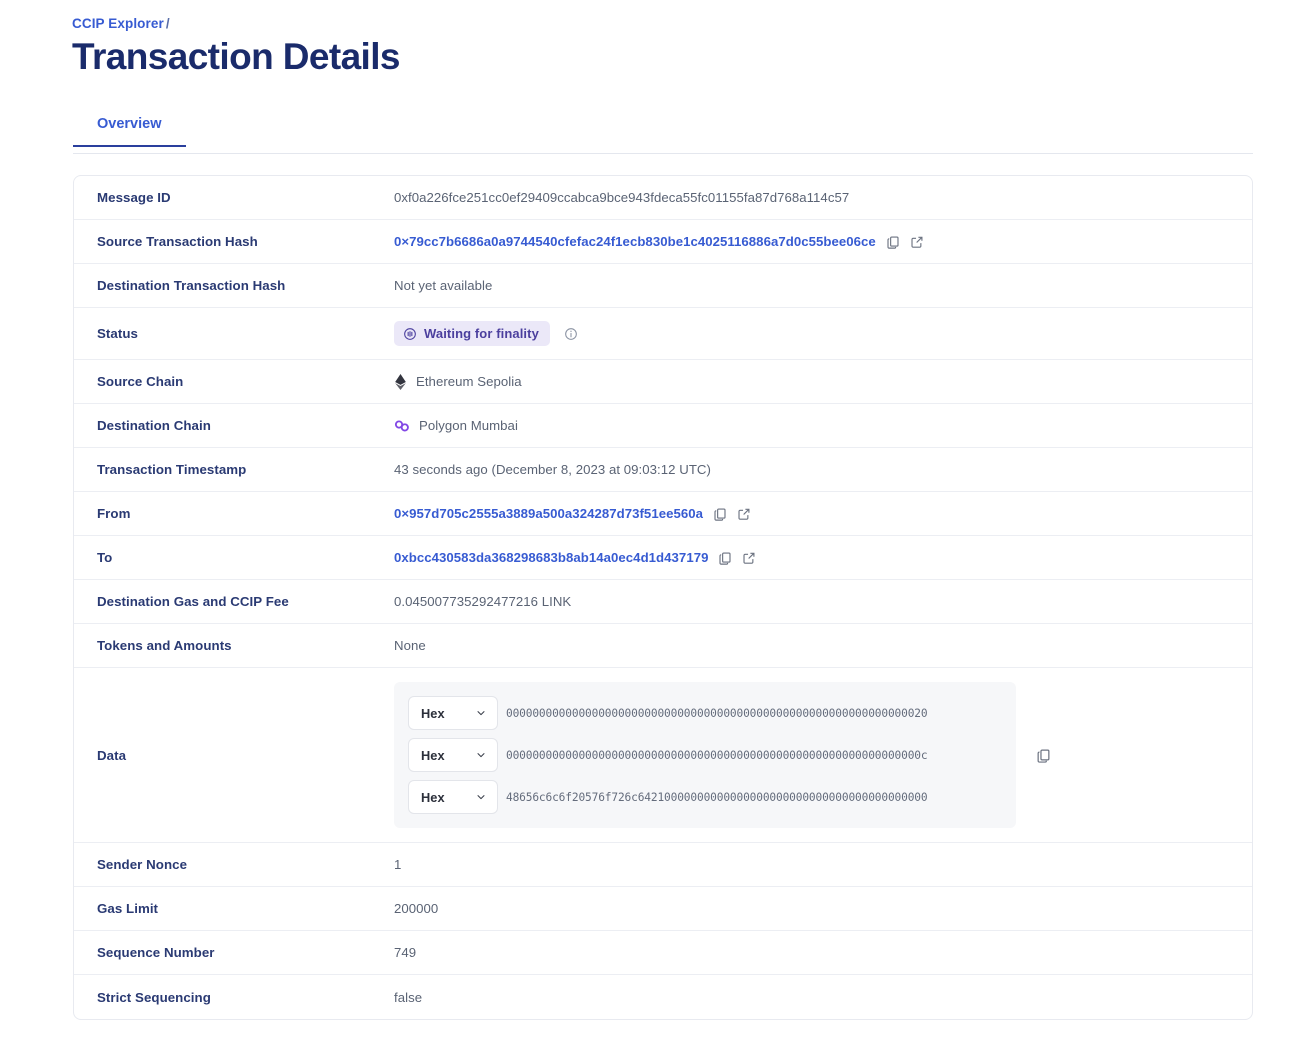 The image size is (1316, 1059). What do you see at coordinates (114, 513) in the screenshot?
I see `row-label: From` at bounding box center [114, 513].